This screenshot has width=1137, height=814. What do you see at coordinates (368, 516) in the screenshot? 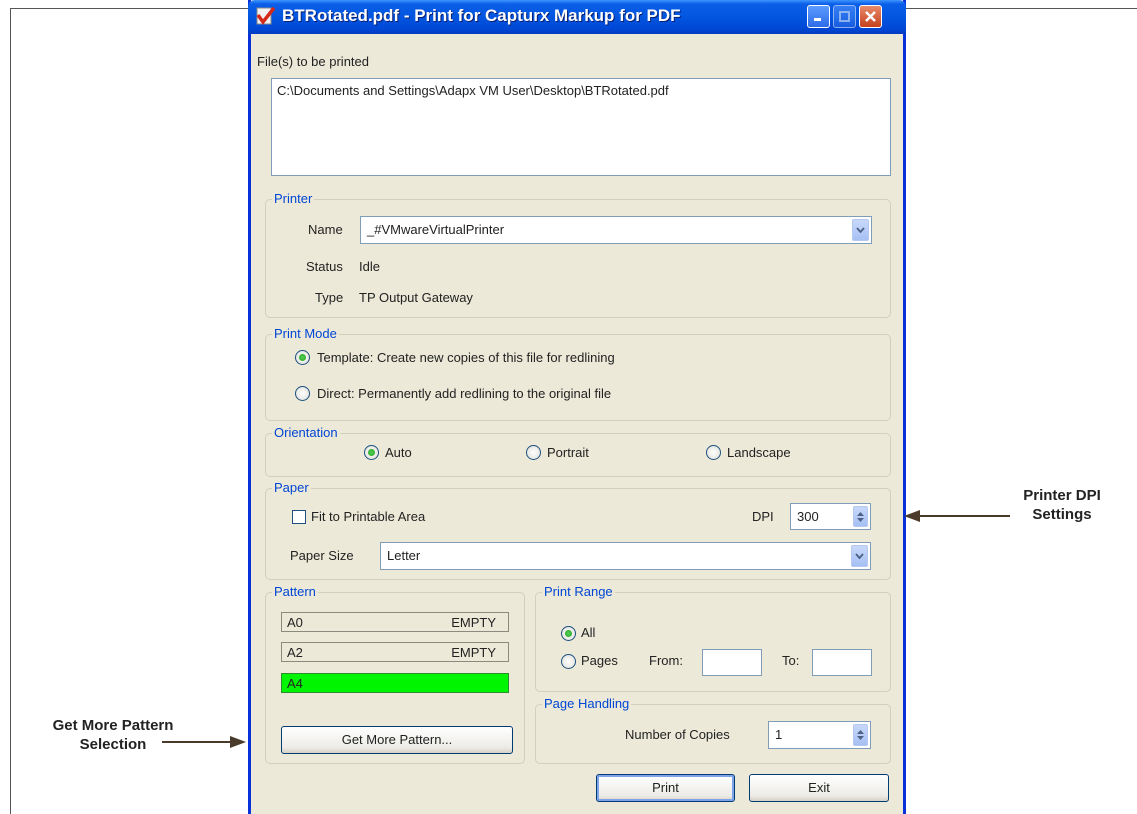
I see `fit-to-printable-label: Fit to Printable Area` at bounding box center [368, 516].